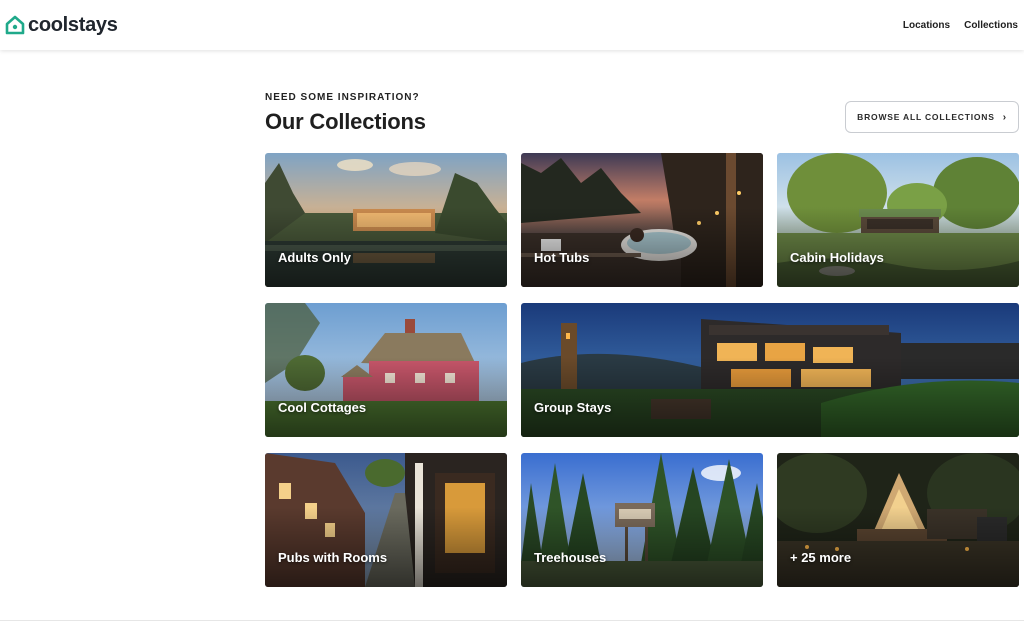 Image resolution: width=1024 pixels, height=622 pixels. What do you see at coordinates (991, 25) in the screenshot?
I see `nav-link-collections: Collections` at bounding box center [991, 25].